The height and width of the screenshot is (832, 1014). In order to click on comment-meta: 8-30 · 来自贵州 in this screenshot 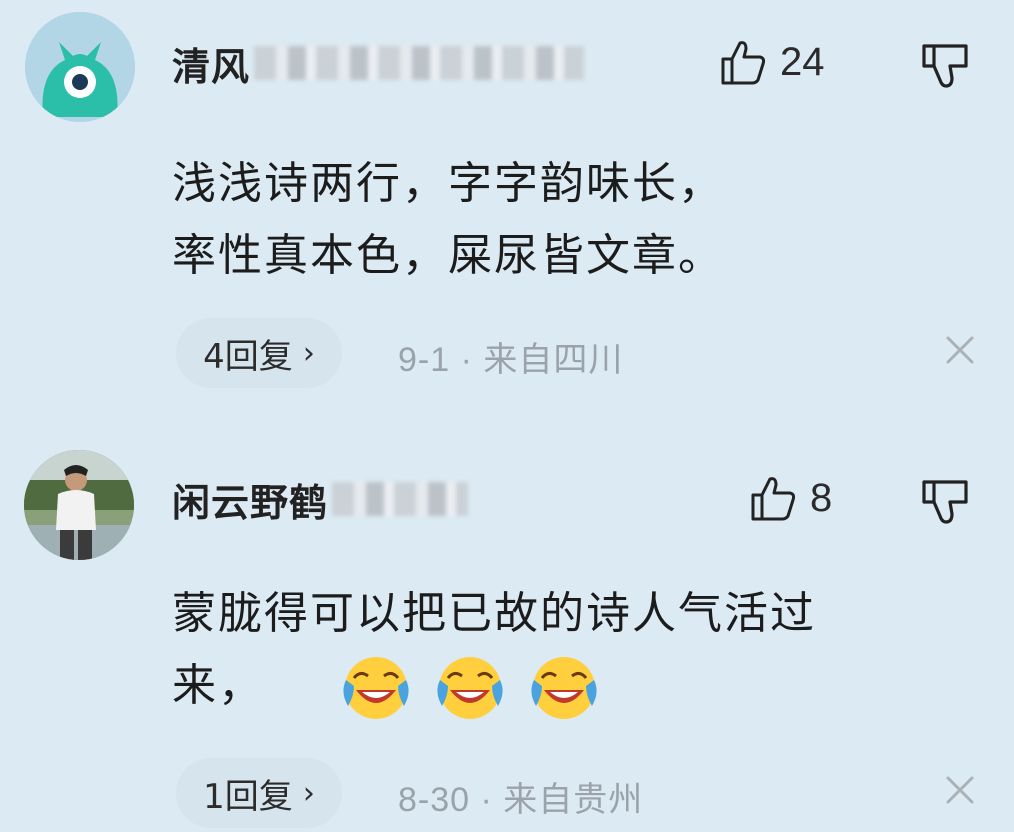, I will do `click(520, 796)`.